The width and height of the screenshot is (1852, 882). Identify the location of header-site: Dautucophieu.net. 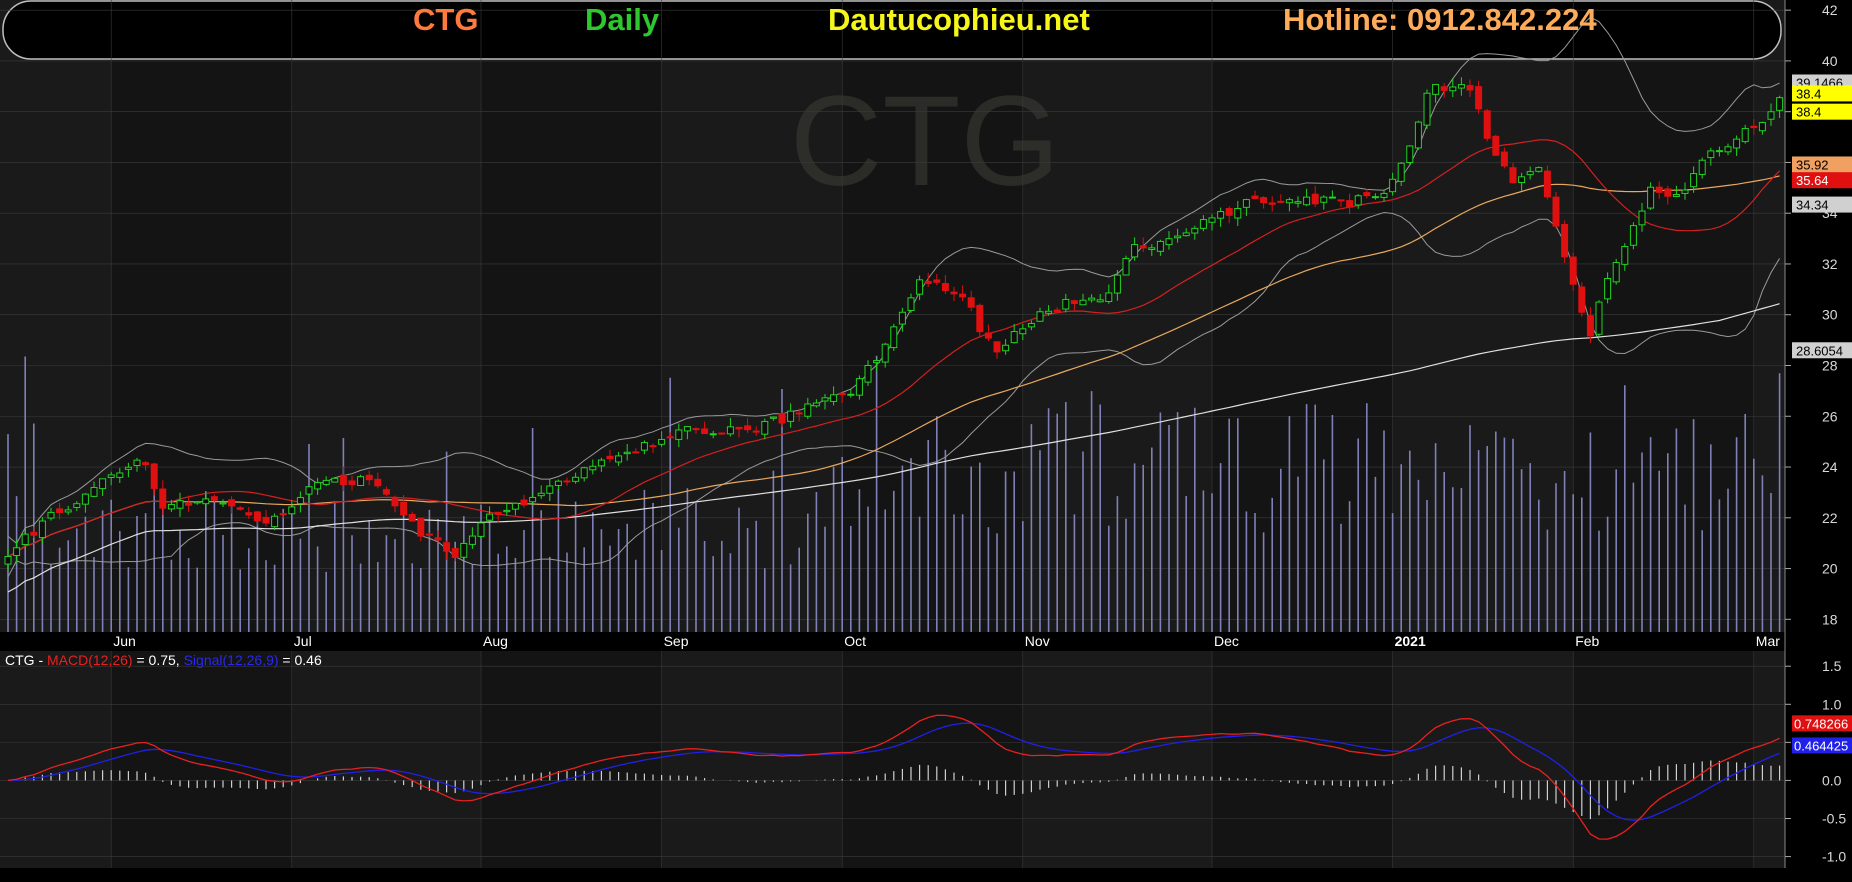
(959, 19).